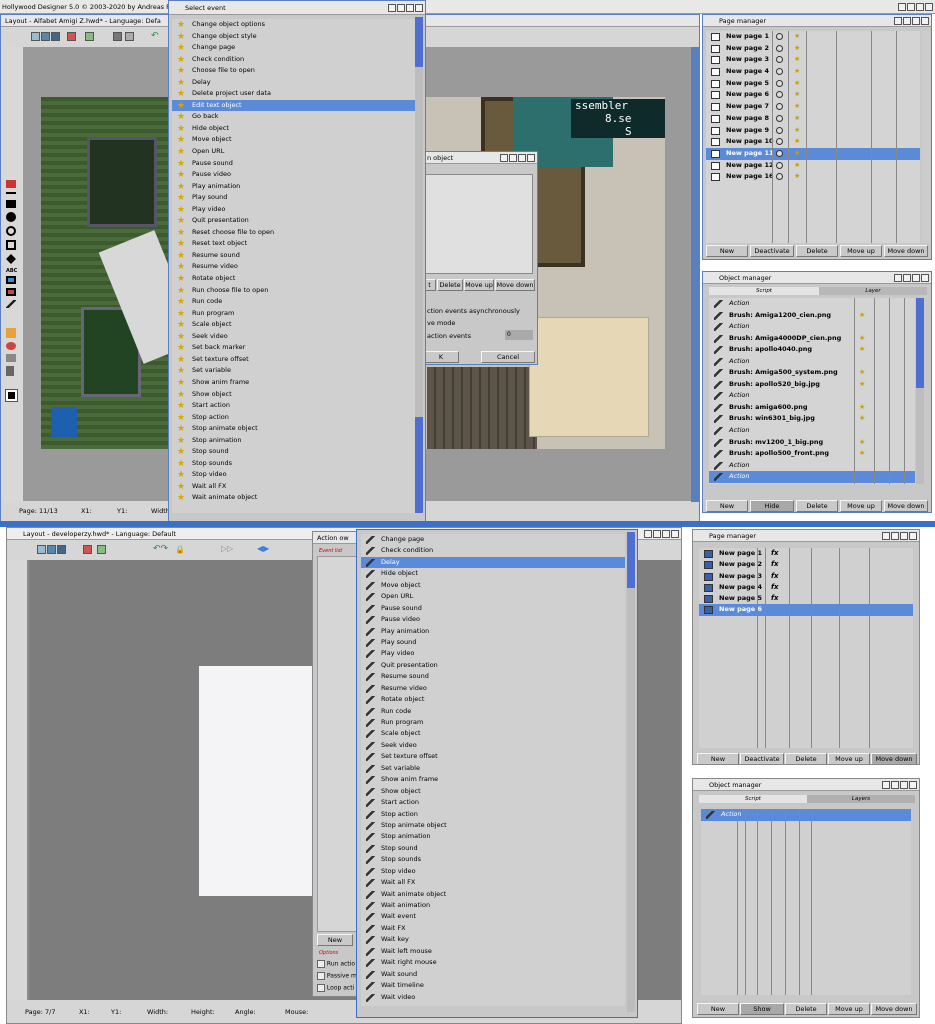 Image resolution: width=935 pixels, height=1024 pixels. Describe the element at coordinates (293, 487) in the screenshot. I see `event-list-item: ★ Wait all FX` at that location.